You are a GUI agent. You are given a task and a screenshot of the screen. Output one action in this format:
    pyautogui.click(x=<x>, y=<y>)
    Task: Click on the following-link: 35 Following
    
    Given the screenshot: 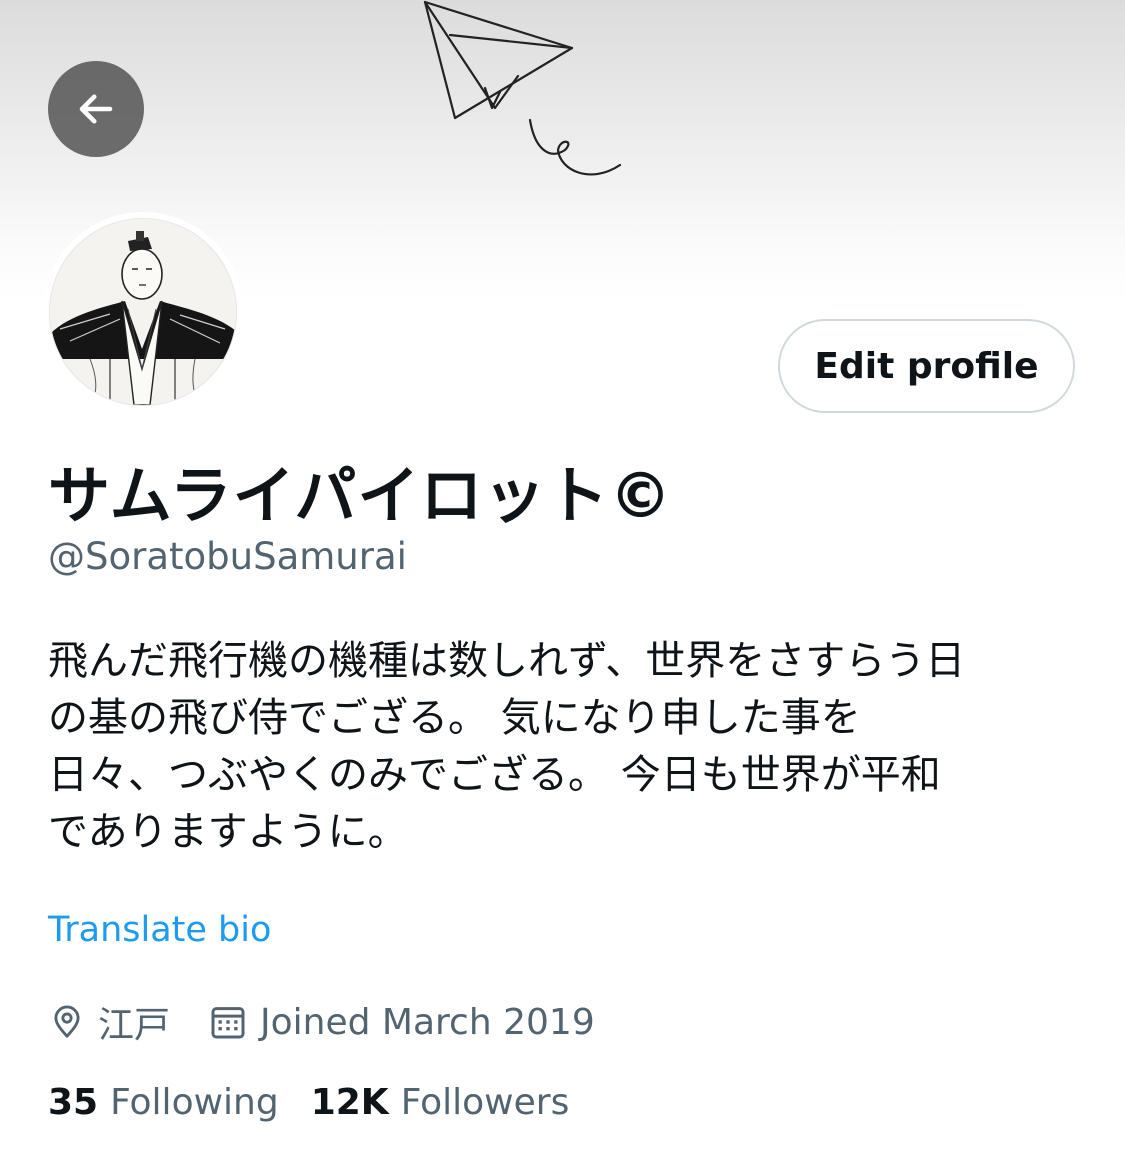 What is the action you would take?
    pyautogui.click(x=163, y=1102)
    